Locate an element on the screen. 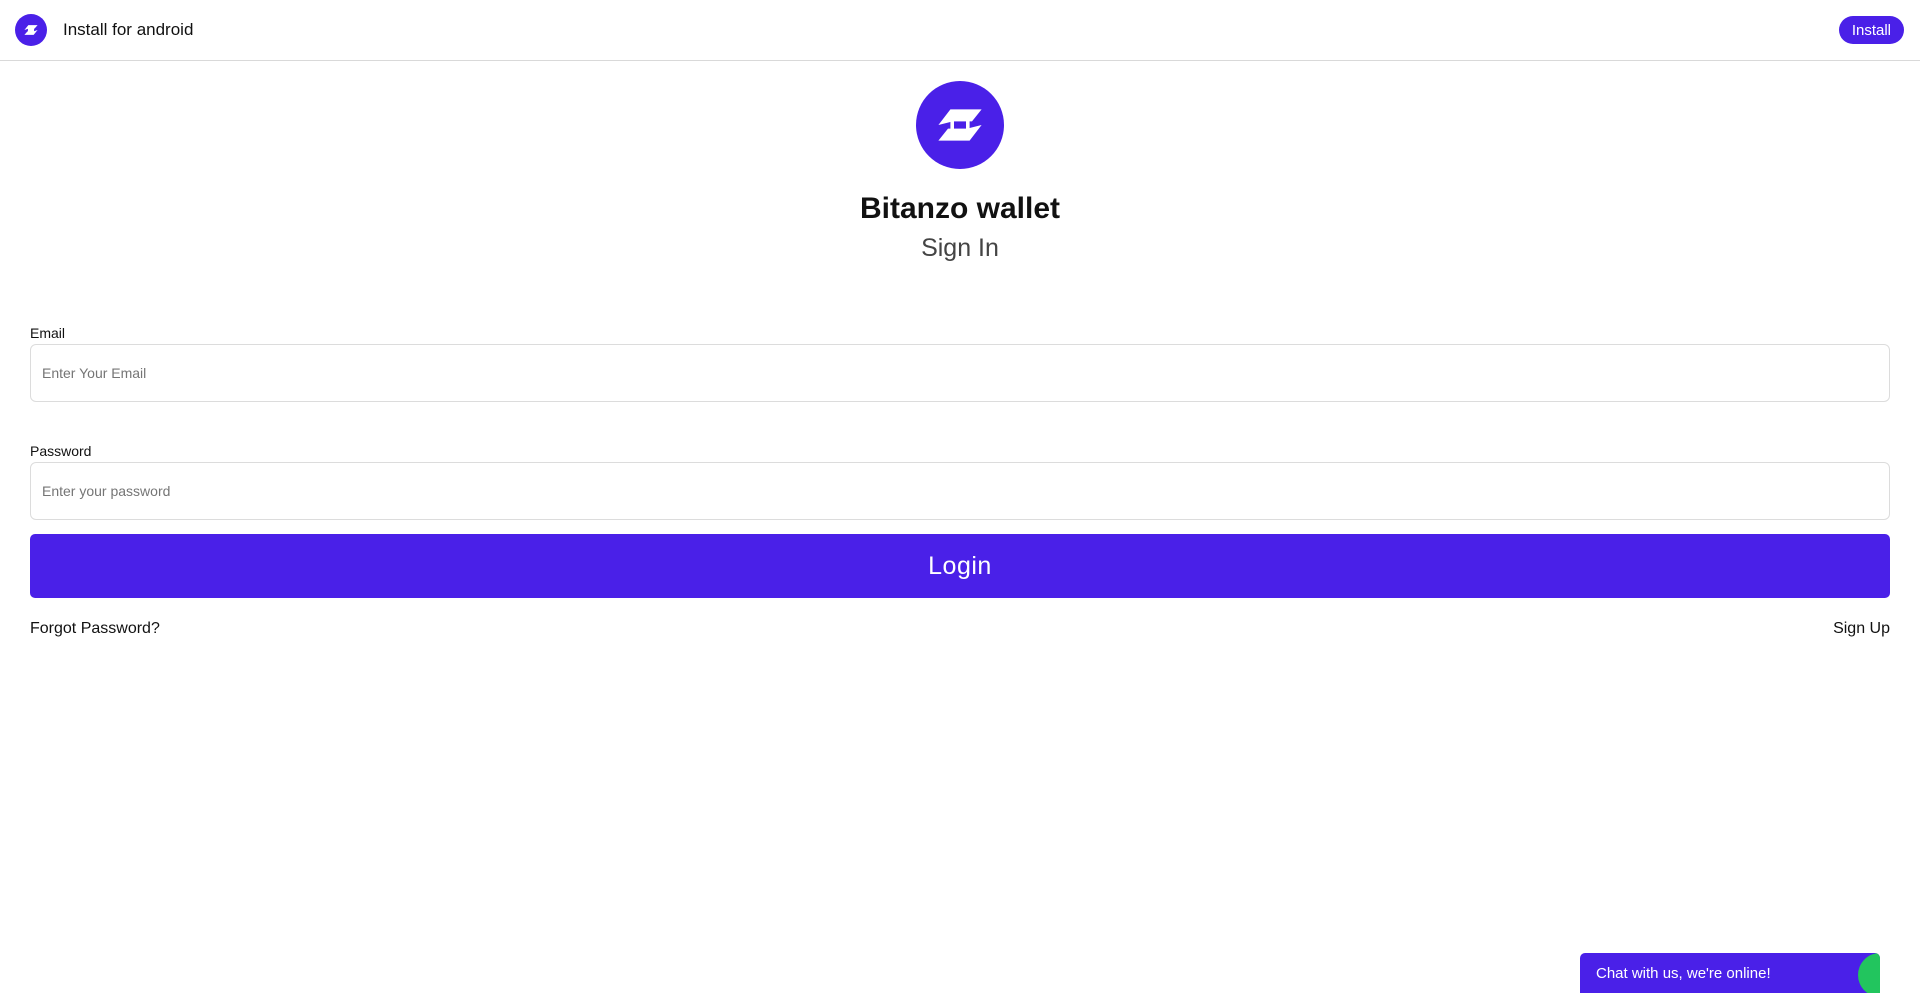  forgot-password-link: Forgot Password? is located at coordinates (95, 629).